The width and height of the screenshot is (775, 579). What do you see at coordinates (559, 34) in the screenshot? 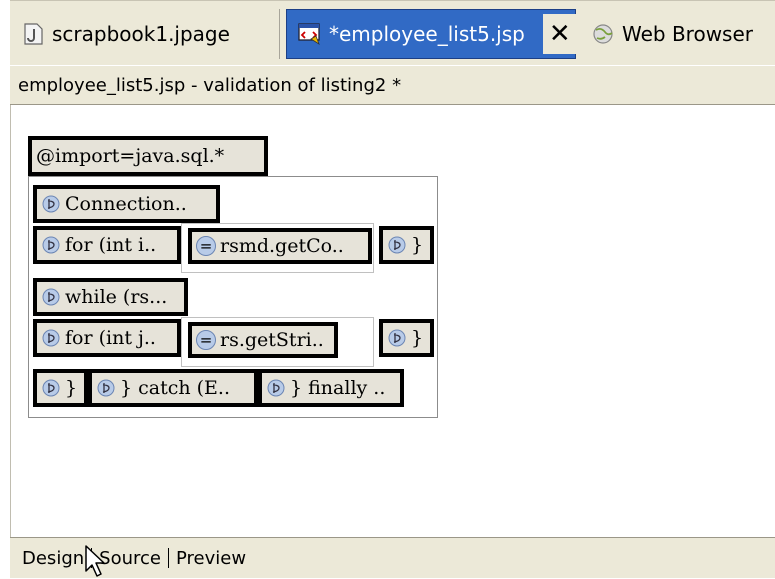
I see `close-tab-icon: ✕` at bounding box center [559, 34].